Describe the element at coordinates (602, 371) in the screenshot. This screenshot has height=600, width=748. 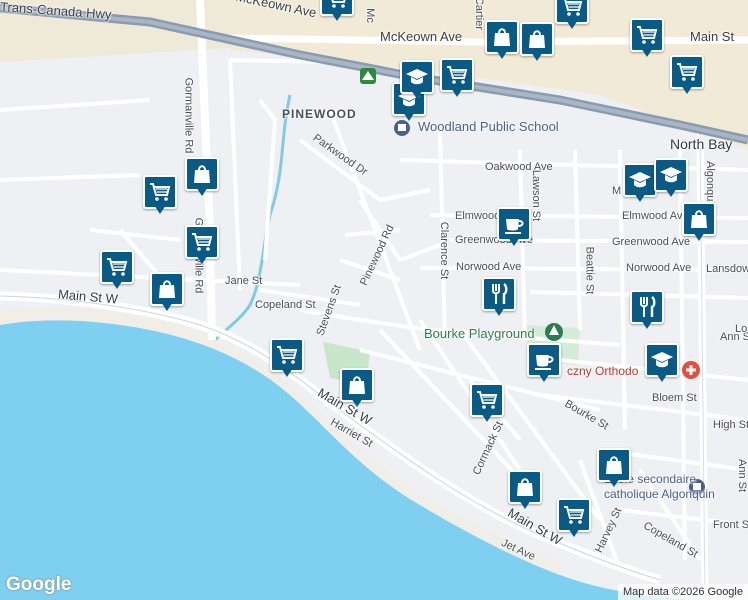
I see `church-label: czny Orthodo` at that location.